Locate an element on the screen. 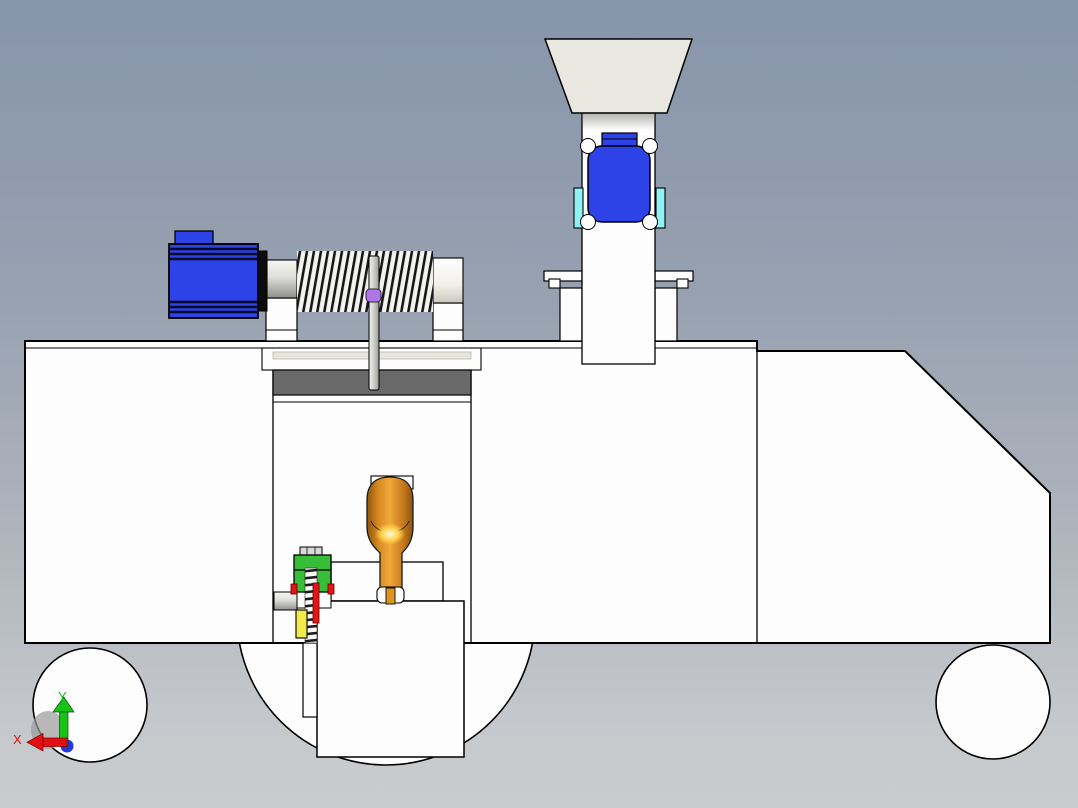 This screenshot has width=1078, height=808. hopper-funnel is located at coordinates (618, 76).